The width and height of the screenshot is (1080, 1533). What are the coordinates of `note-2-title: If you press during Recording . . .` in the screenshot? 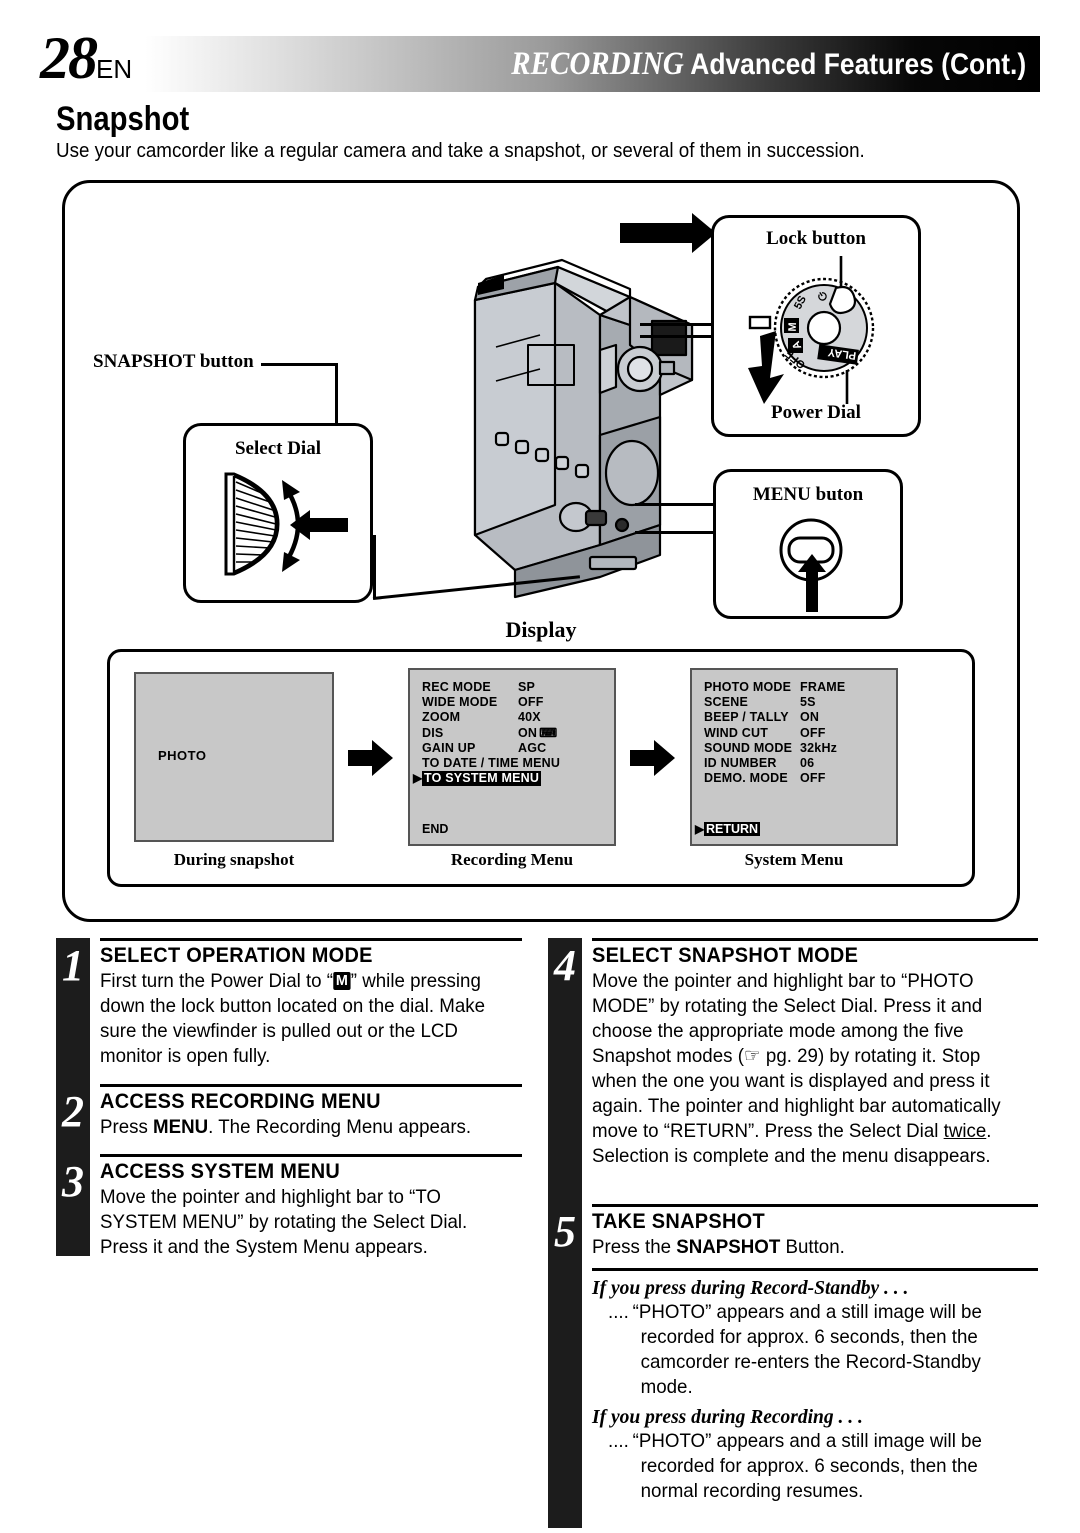 It's located at (727, 1417).